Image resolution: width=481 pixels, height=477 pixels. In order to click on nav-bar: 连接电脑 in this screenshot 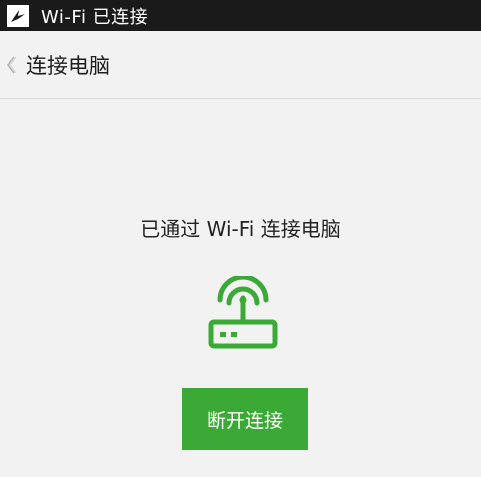, I will do `click(240, 65)`.